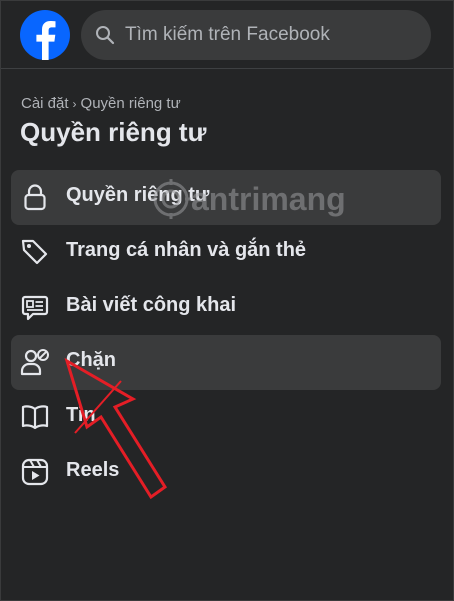 The height and width of the screenshot is (601, 454). What do you see at coordinates (34, 362) in the screenshot?
I see `block-user-icon` at bounding box center [34, 362].